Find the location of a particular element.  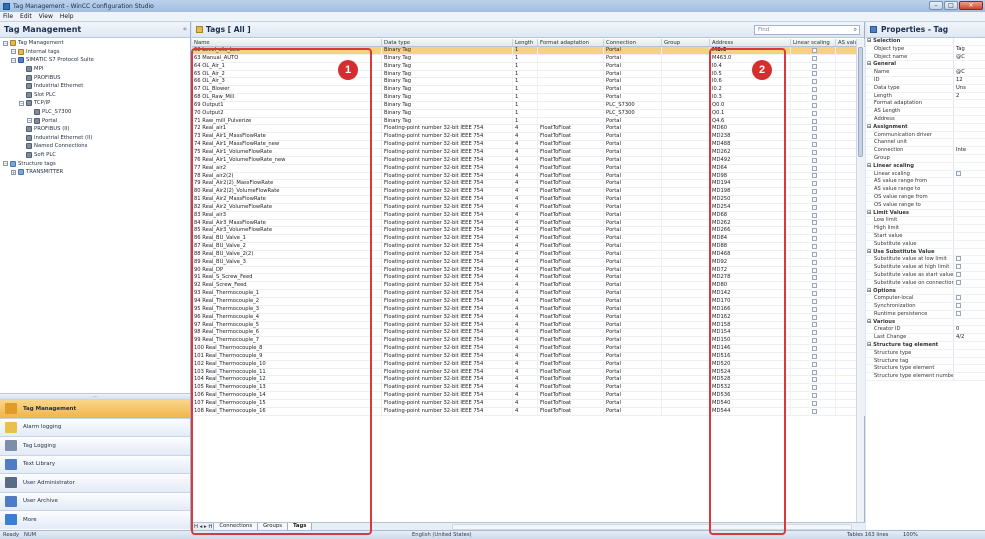

property-row: Structure tag is located at coordinates (925, 361).